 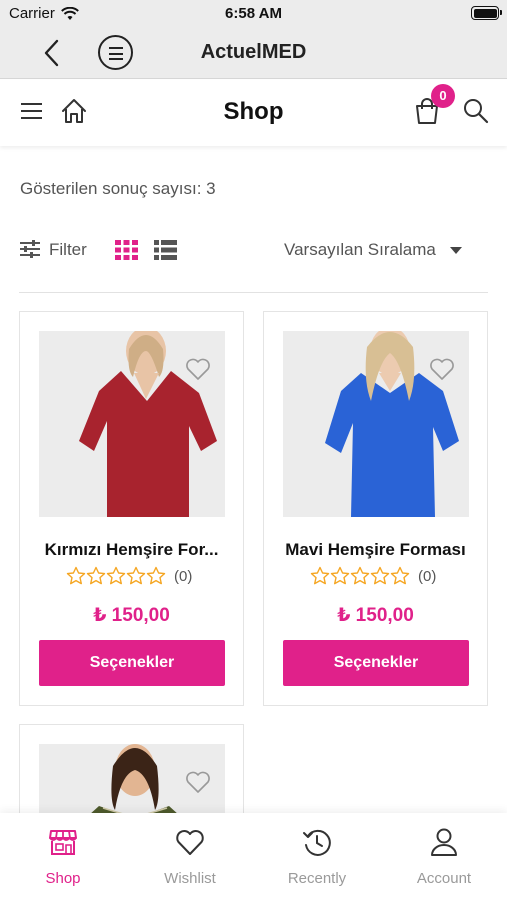 What do you see at coordinates (253, 13) in the screenshot?
I see `status-time: 6:58 AM` at bounding box center [253, 13].